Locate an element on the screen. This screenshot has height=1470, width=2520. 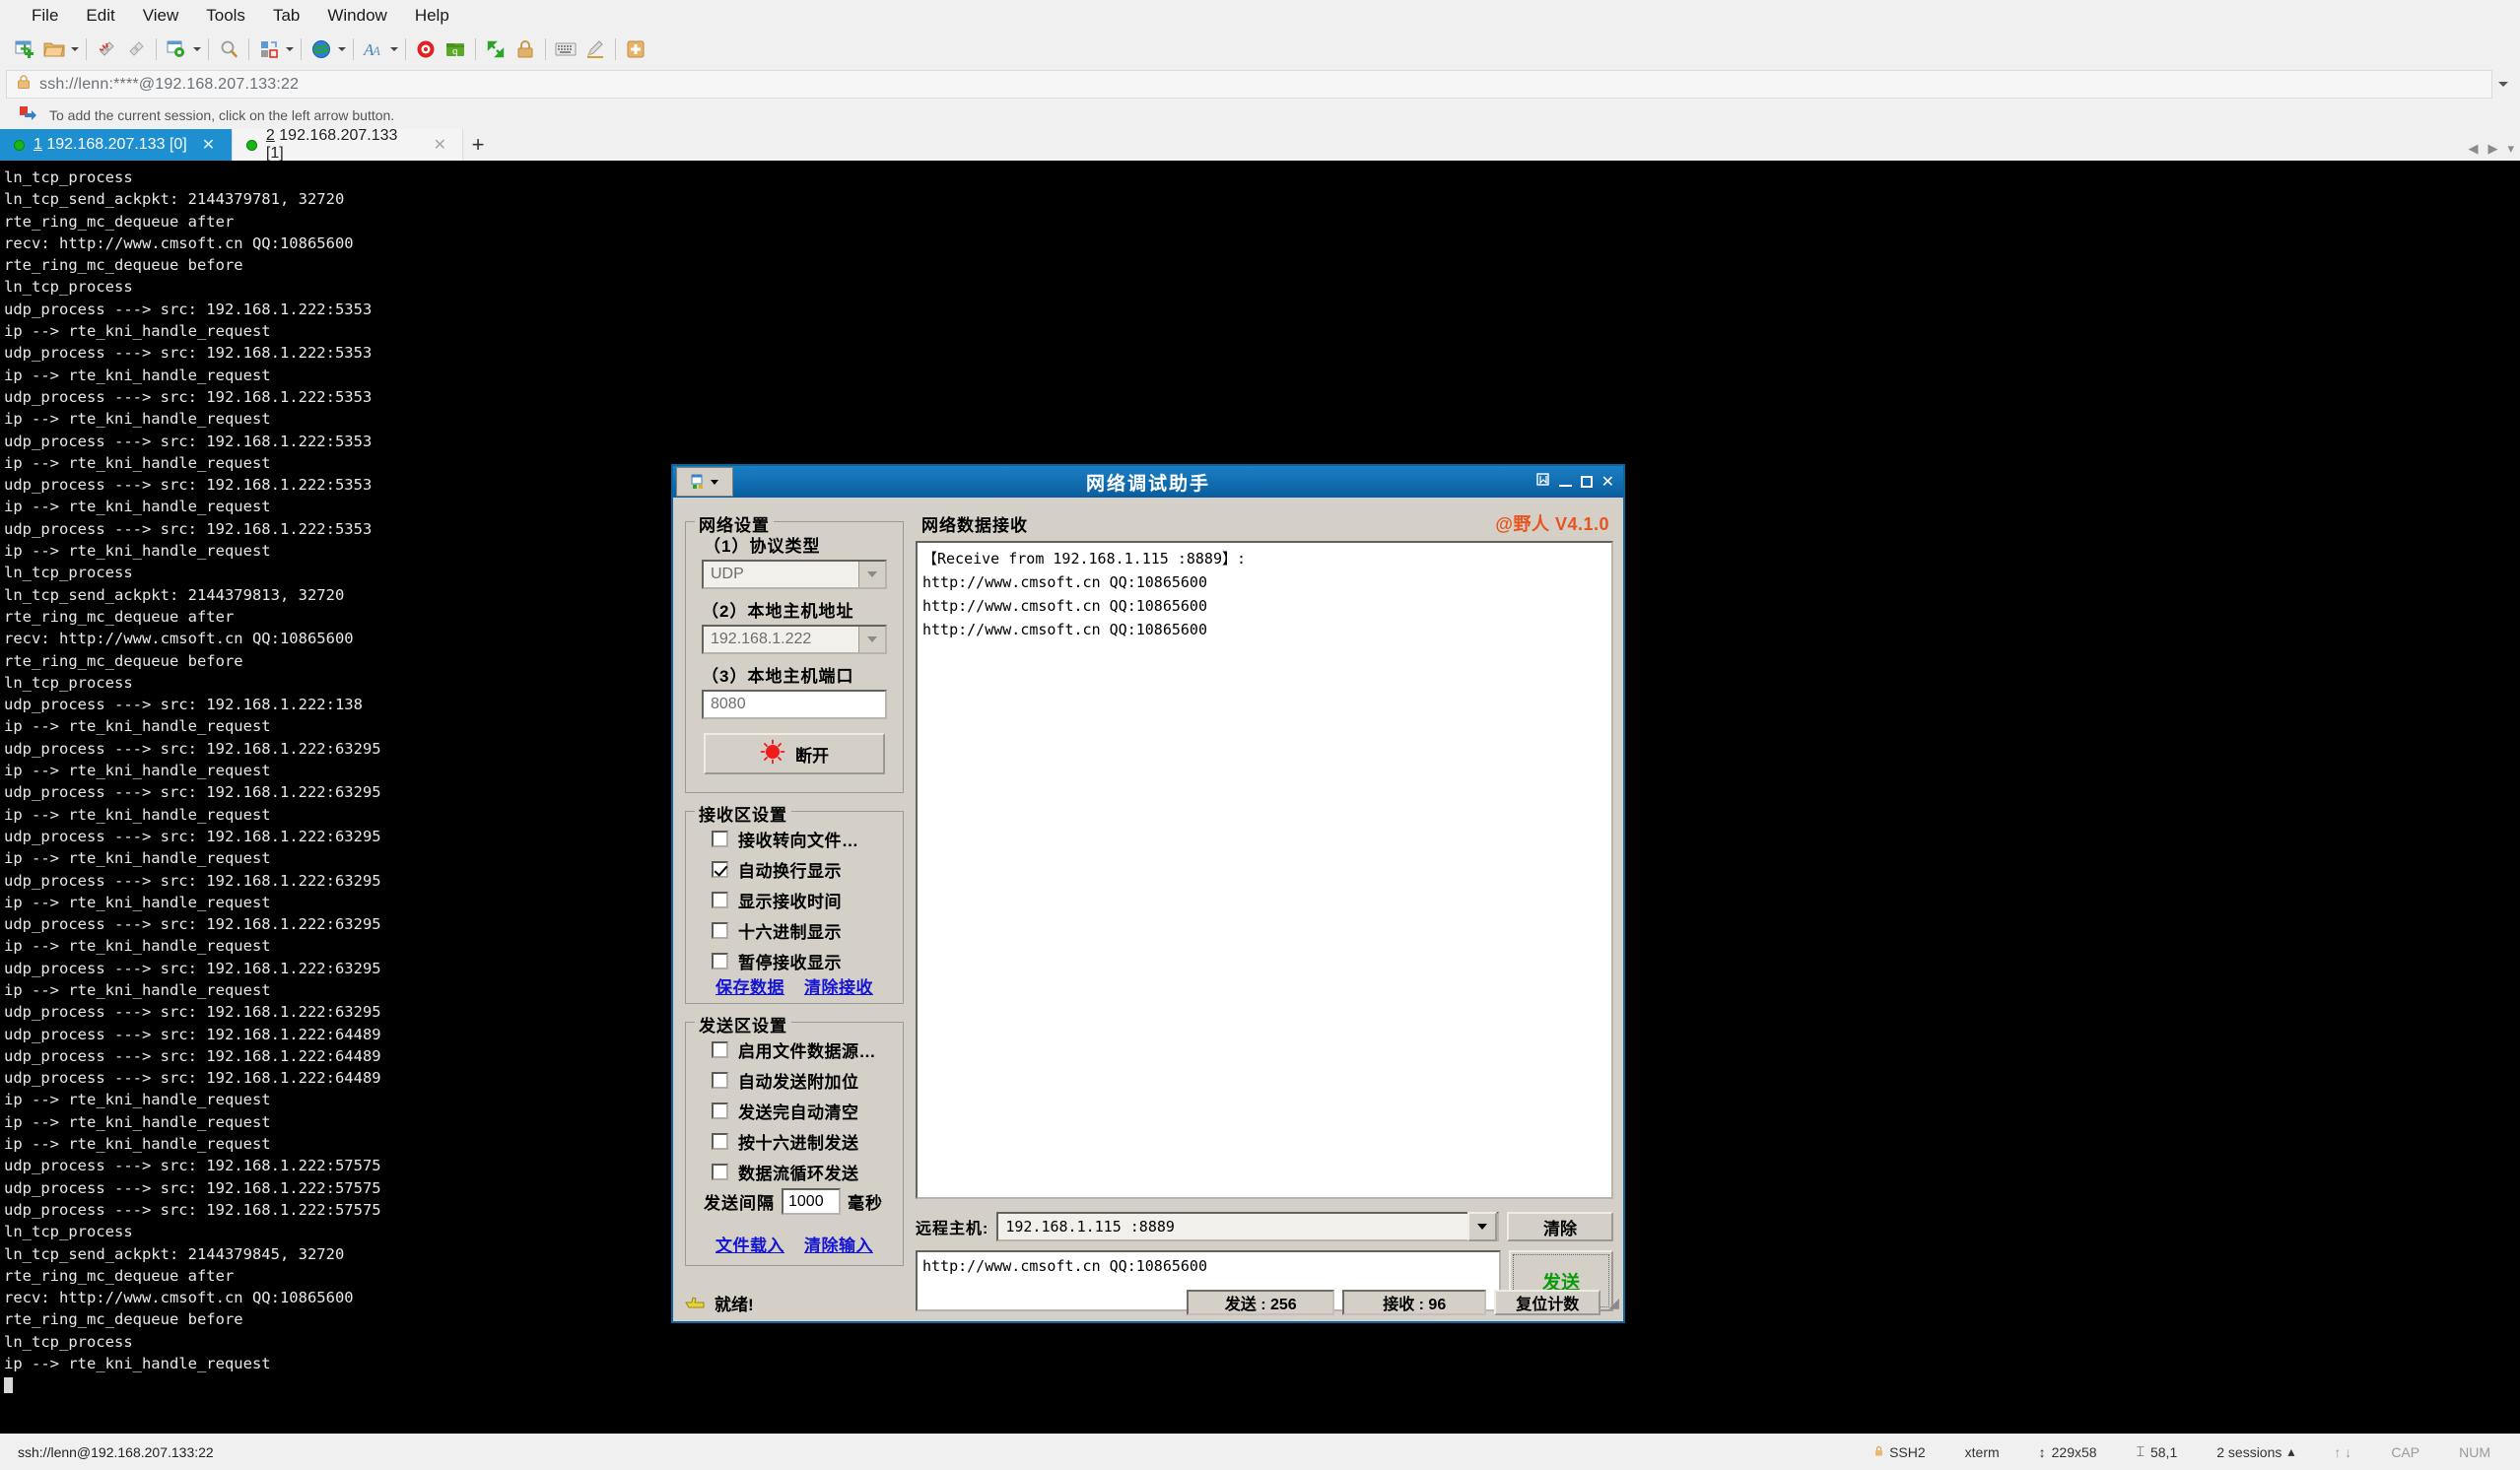
resize-icon: ↕ is located at coordinates (2042, 1452).